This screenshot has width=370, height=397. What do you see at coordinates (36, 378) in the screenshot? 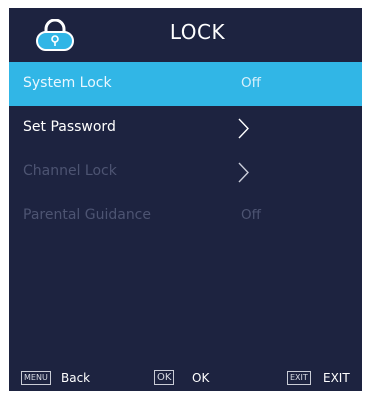
I see `menu-key-icon: MENU` at bounding box center [36, 378].